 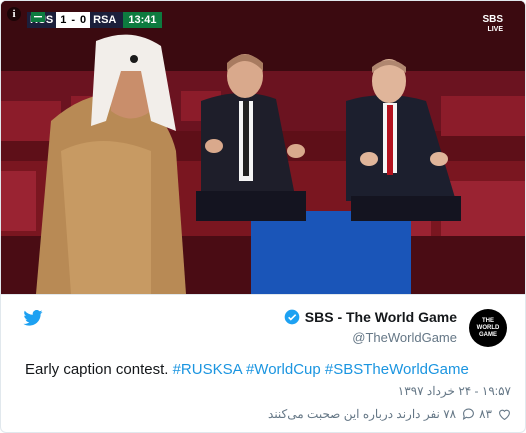 What do you see at coordinates (292, 317) in the screenshot?
I see `verified-badge-icon` at bounding box center [292, 317].